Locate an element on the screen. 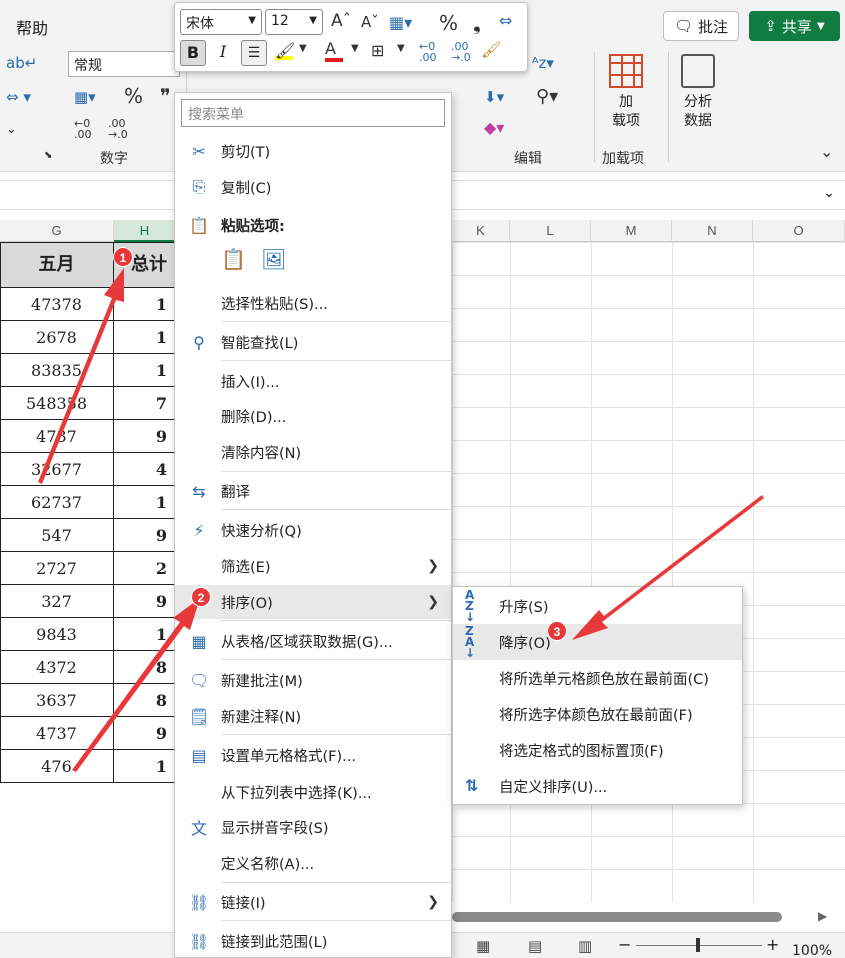  bold-button: B is located at coordinates (193, 53).